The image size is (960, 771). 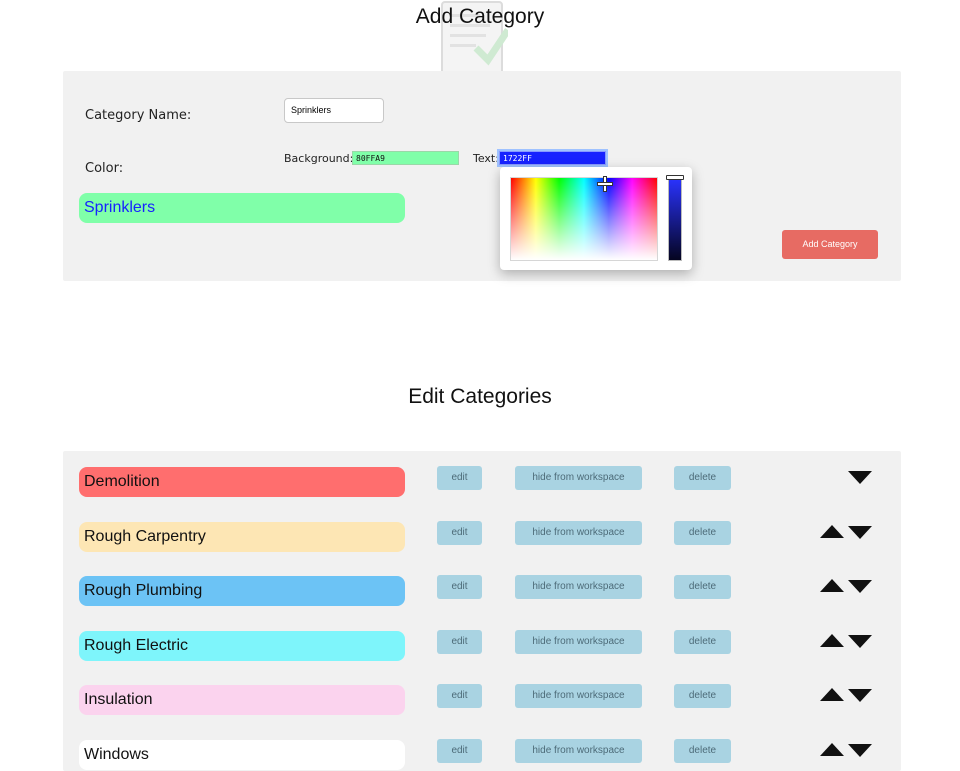 What do you see at coordinates (242, 482) in the screenshot?
I see `category-name-pill: Demolition` at bounding box center [242, 482].